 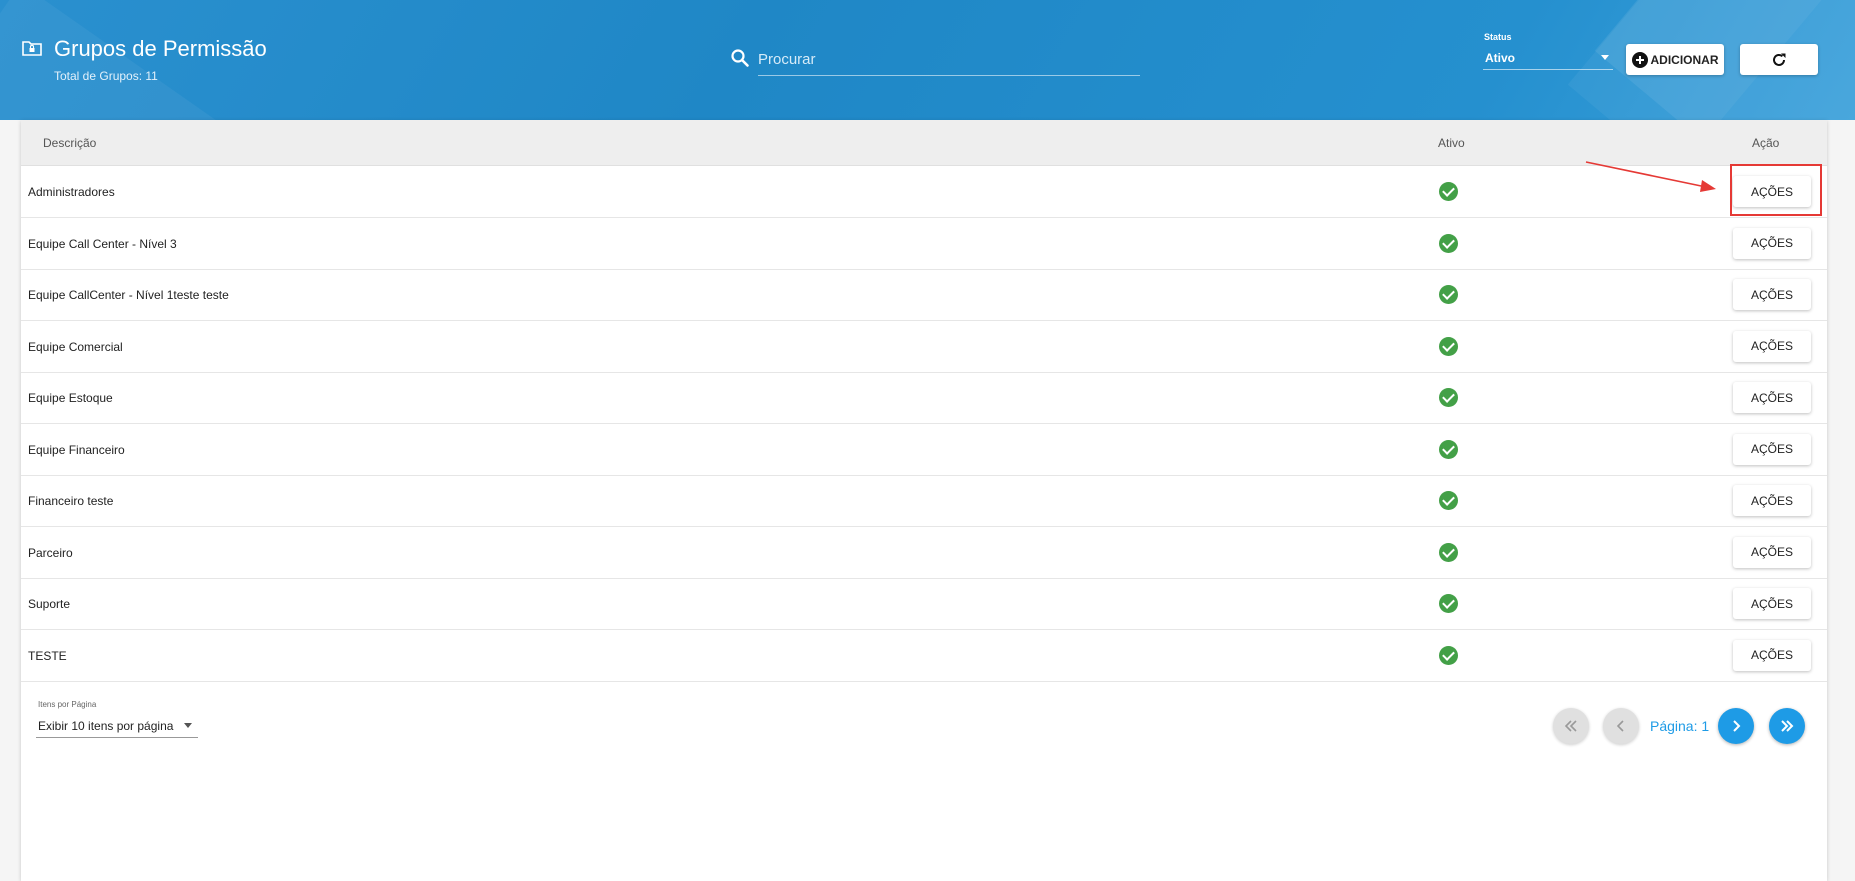 I want to click on table-header: Descrição Ativo Ação, so click(x=924, y=143).